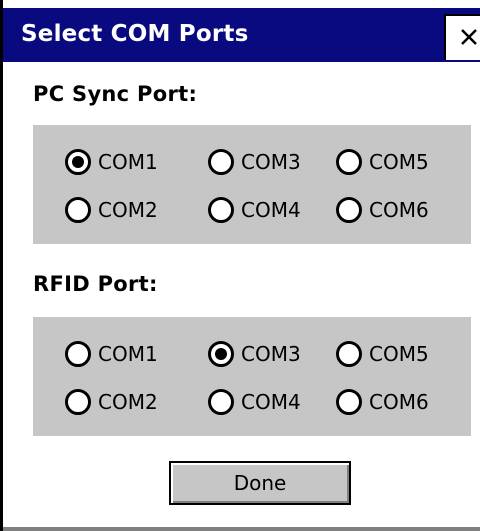 This screenshot has width=480, height=531. I want to click on rfid-radio-com1: COM1, so click(111, 354).